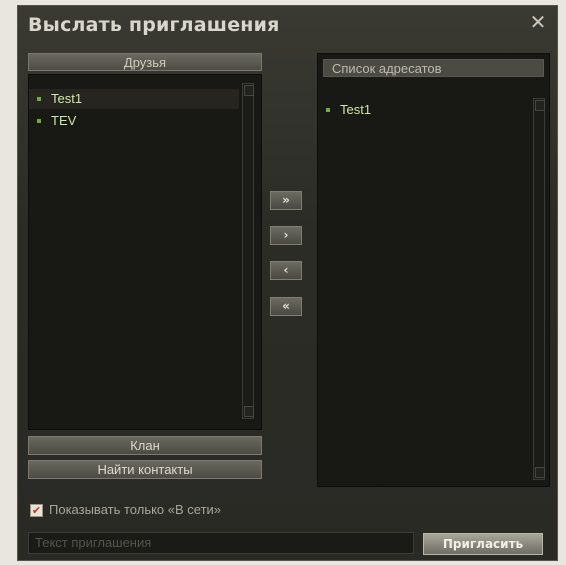  I want to click on recipients-header: Список адресатов, so click(433, 68).